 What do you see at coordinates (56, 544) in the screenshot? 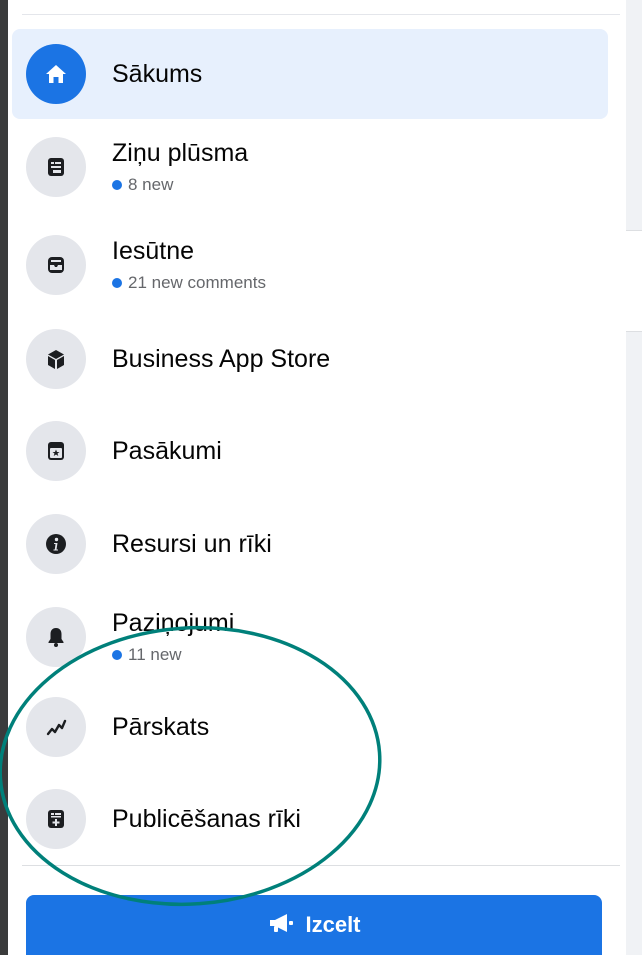
I see `info-icon` at bounding box center [56, 544].